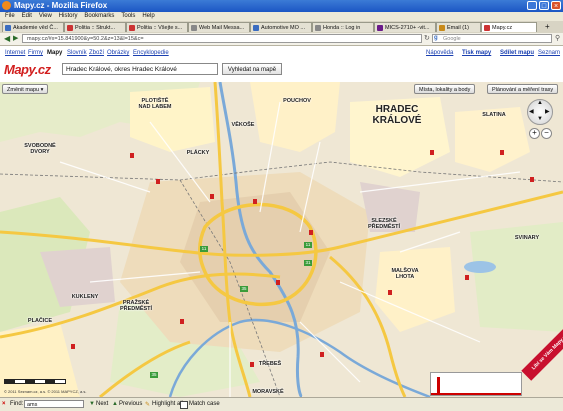 Image resolution: width=563 pixels, height=411 pixels. What do you see at coordinates (438, 385) in the screenshot?
I see `graph-bar` at bounding box center [438, 385].